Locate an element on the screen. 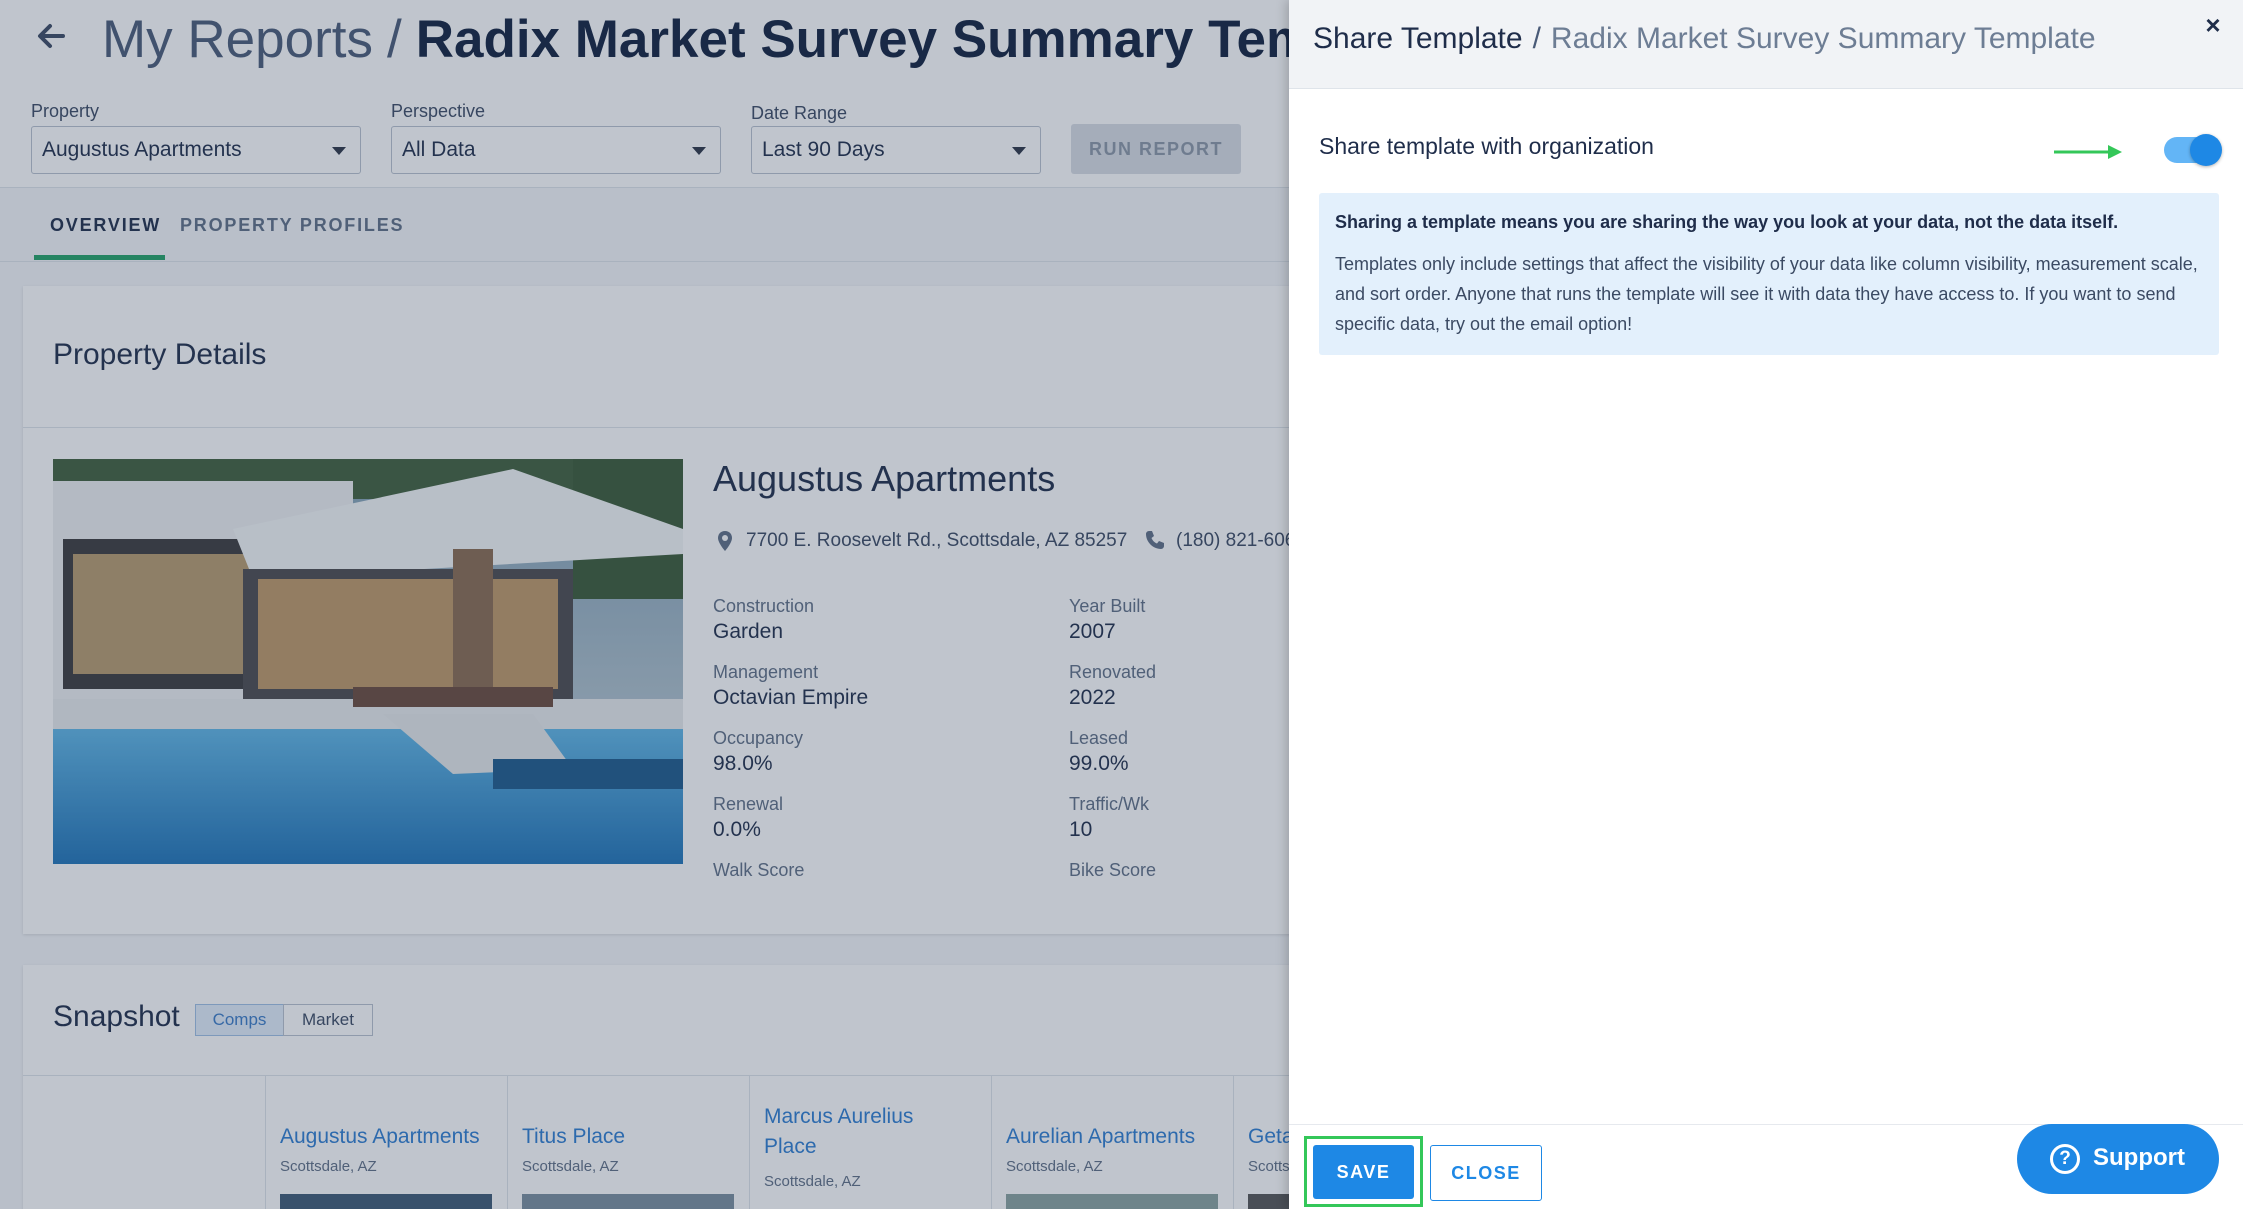 The image size is (2243, 1209). close-icon: × is located at coordinates (2213, 25).